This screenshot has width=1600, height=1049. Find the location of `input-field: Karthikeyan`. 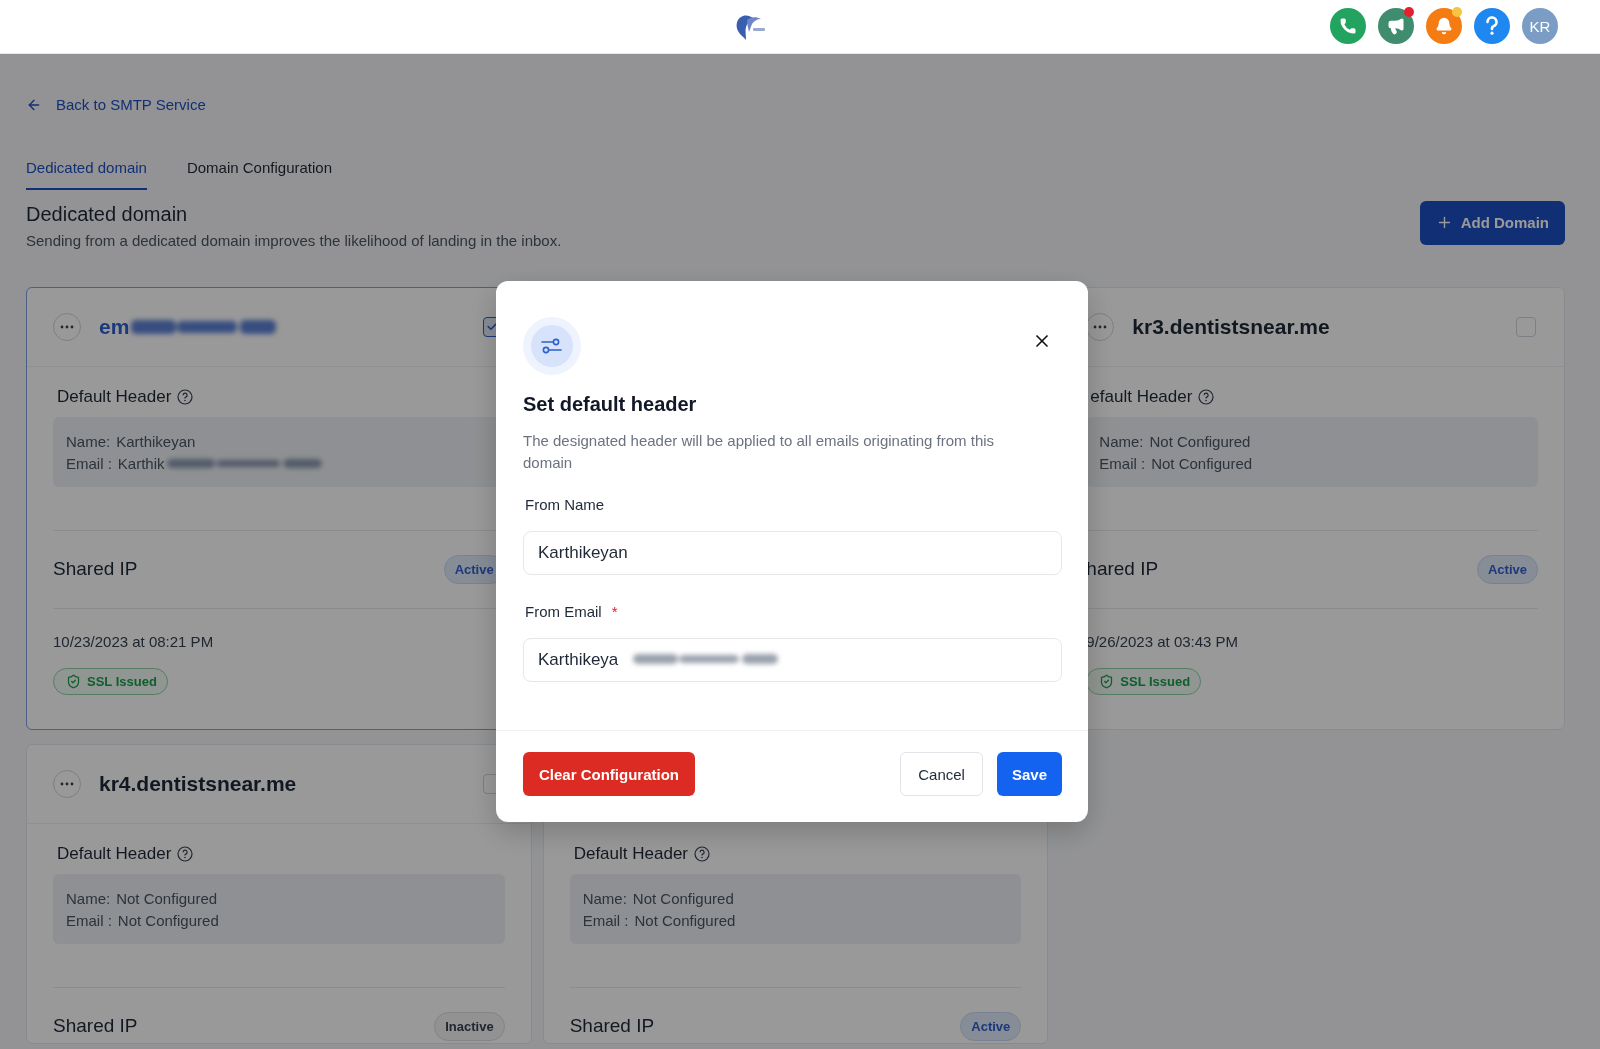

input-field: Karthikeyan is located at coordinates (792, 553).